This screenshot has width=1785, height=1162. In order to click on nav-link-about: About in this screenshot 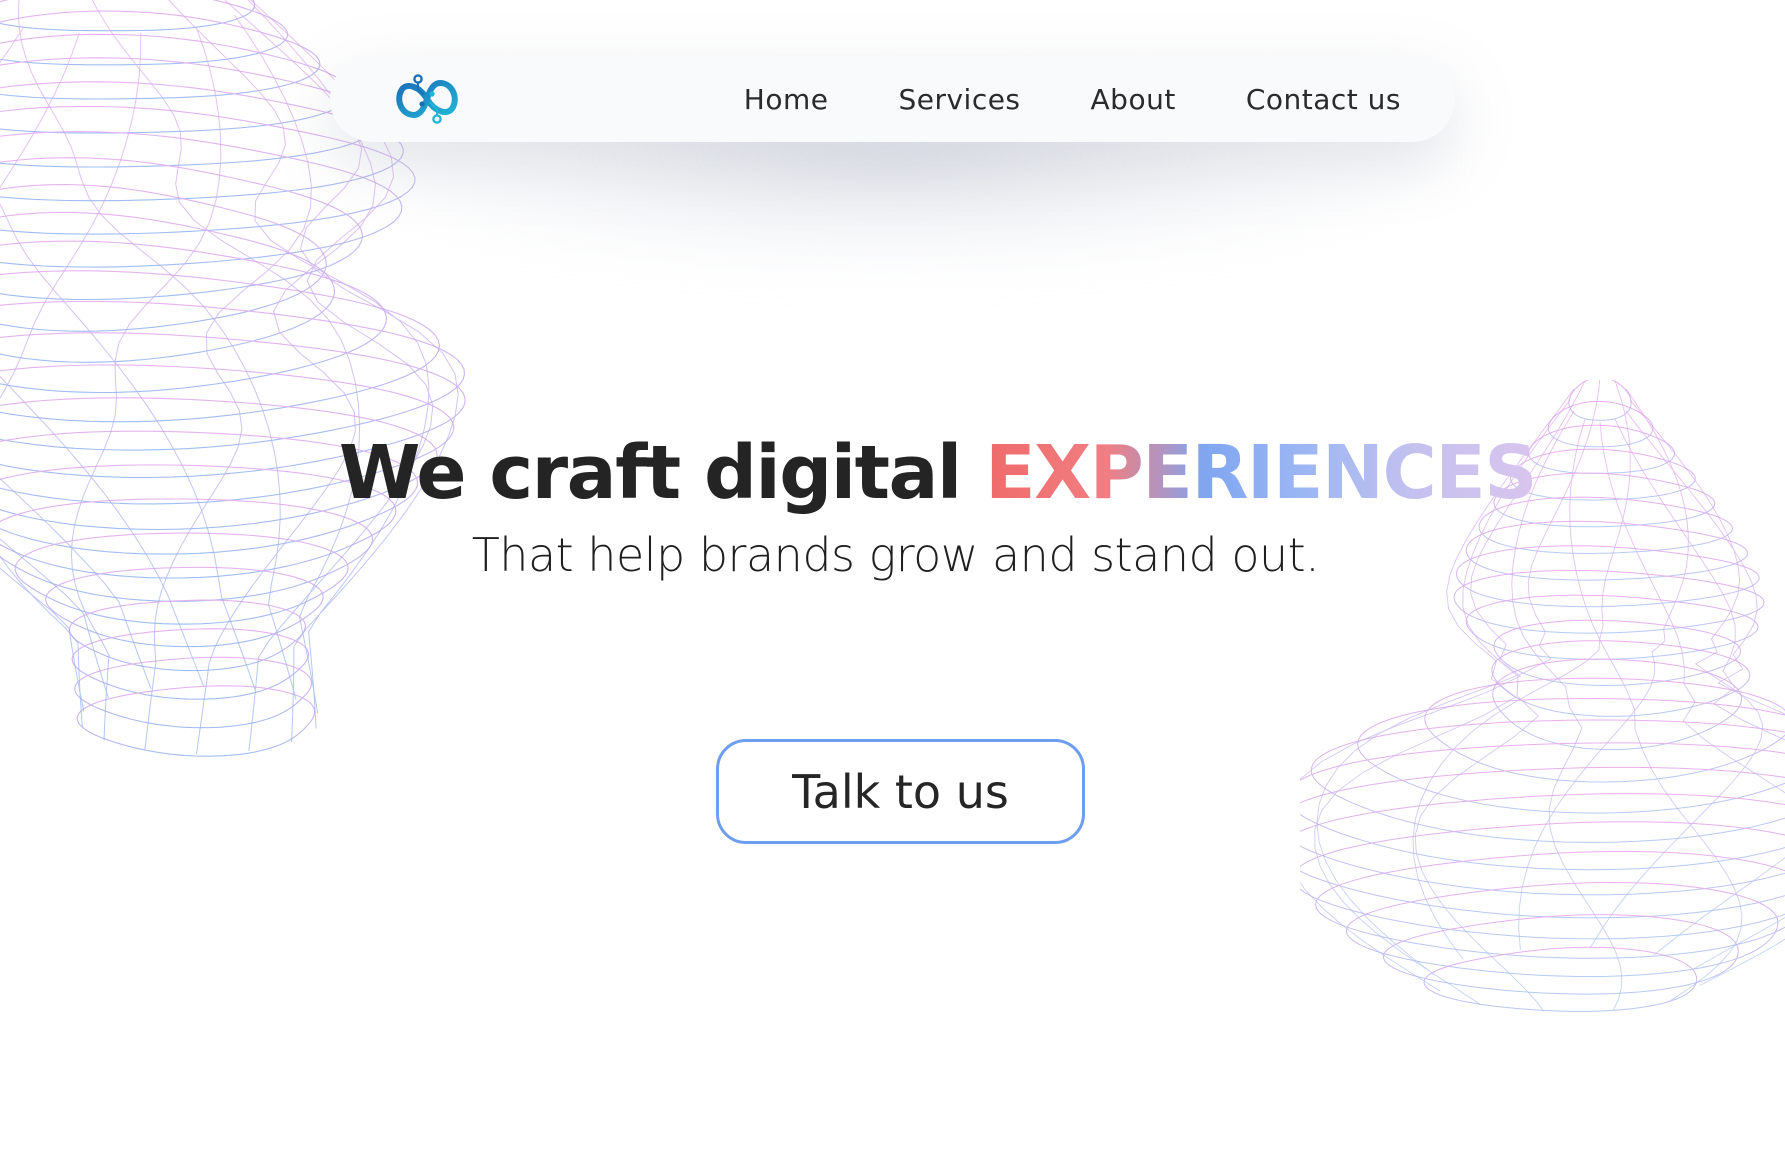, I will do `click(1133, 99)`.